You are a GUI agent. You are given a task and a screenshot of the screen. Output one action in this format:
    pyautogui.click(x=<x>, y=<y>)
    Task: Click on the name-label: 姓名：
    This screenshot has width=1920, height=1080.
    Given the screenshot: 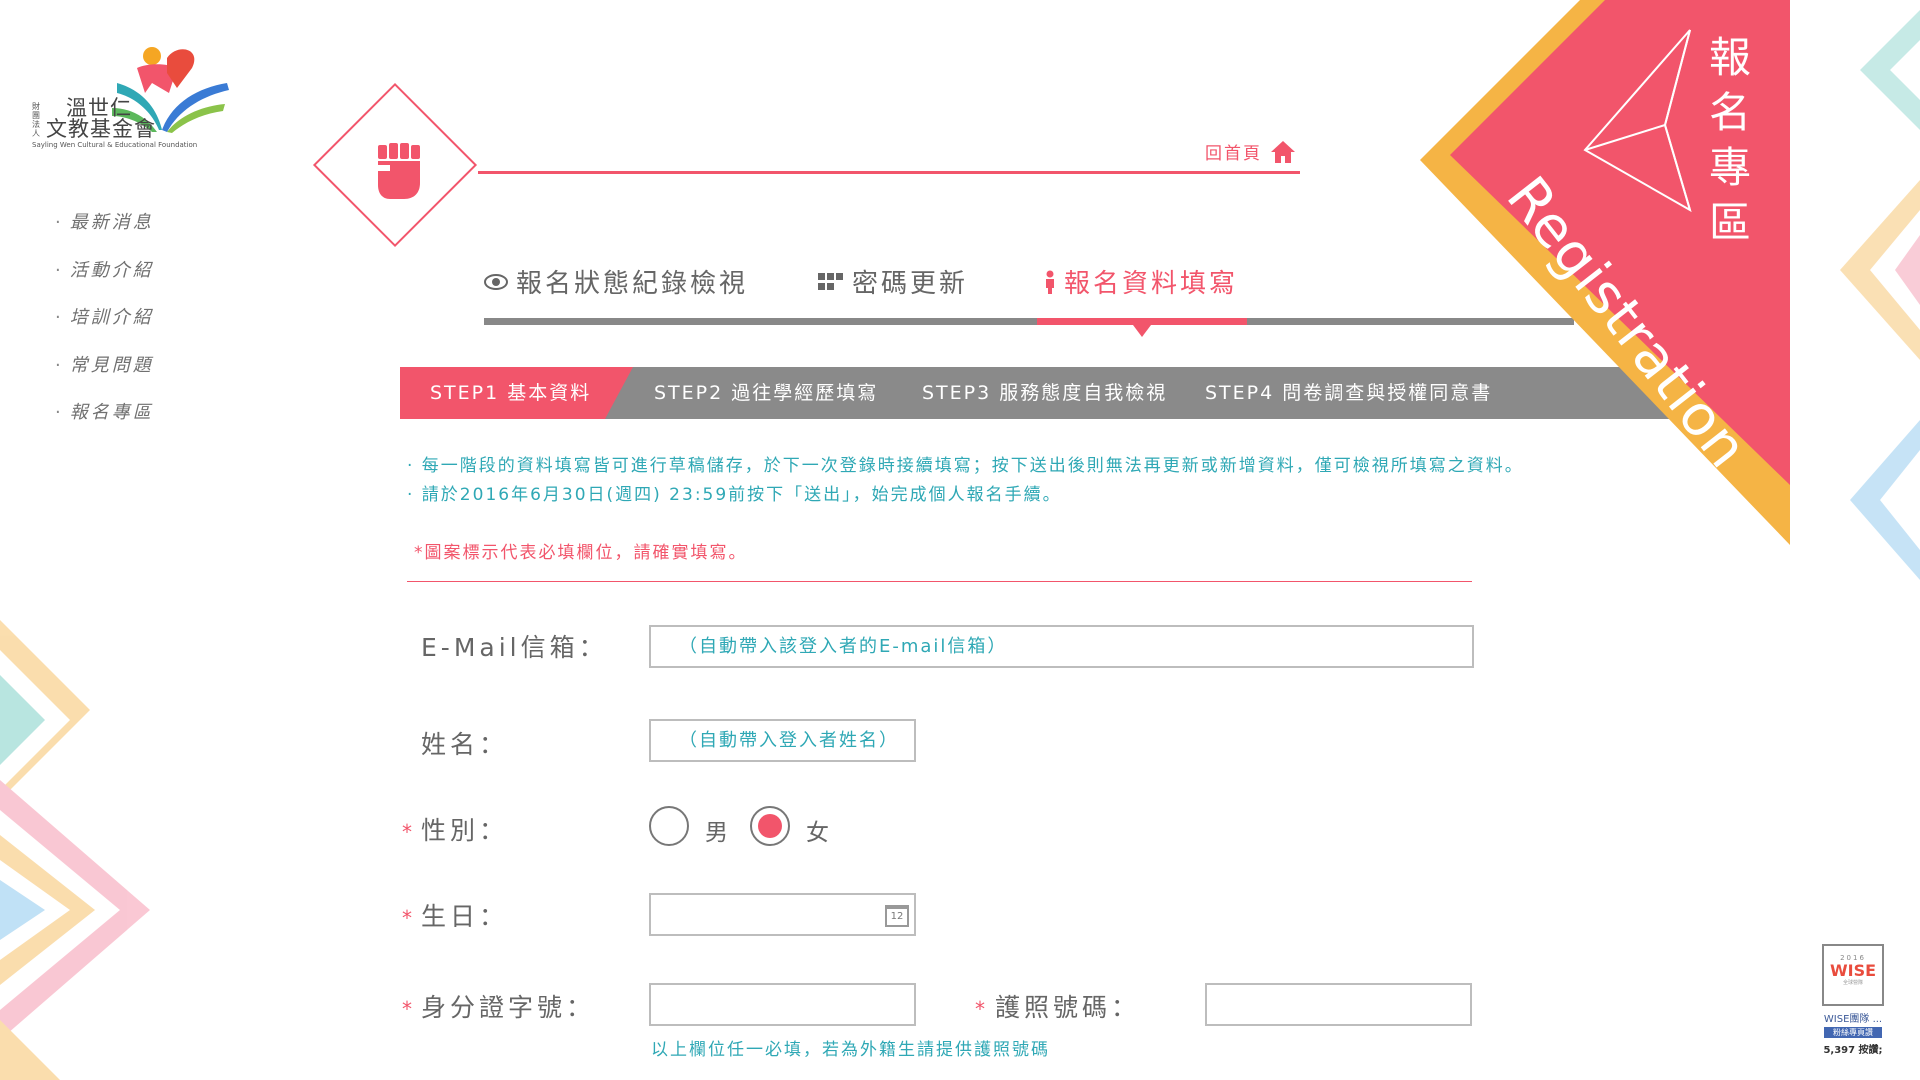 What is the action you would take?
    pyautogui.click(x=465, y=744)
    